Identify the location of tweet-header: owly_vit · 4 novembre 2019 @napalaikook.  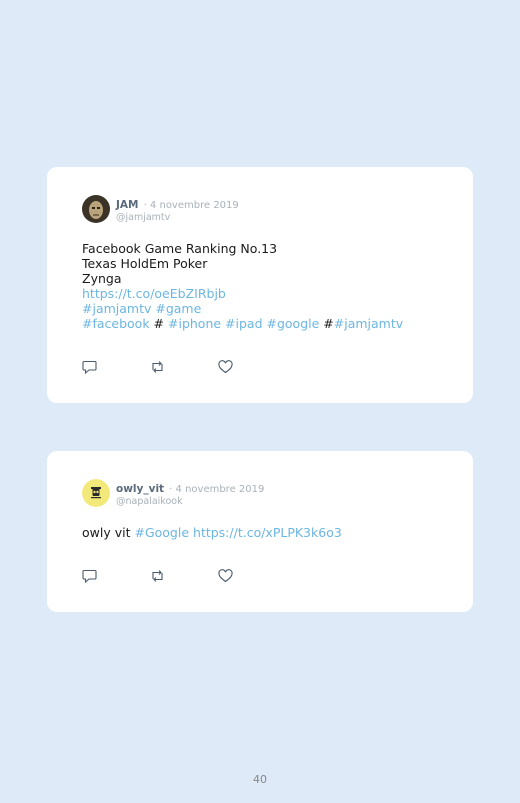
(173, 493).